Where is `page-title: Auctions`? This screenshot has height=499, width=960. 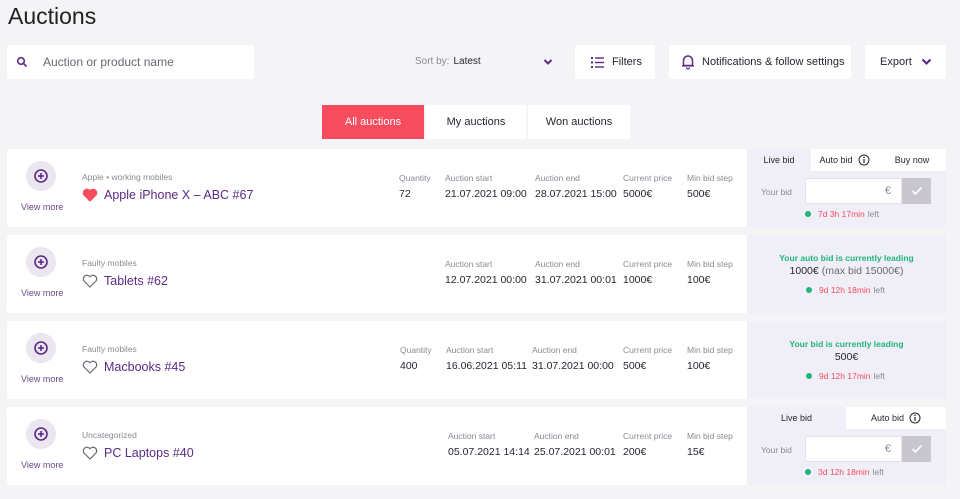 page-title: Auctions is located at coordinates (52, 16).